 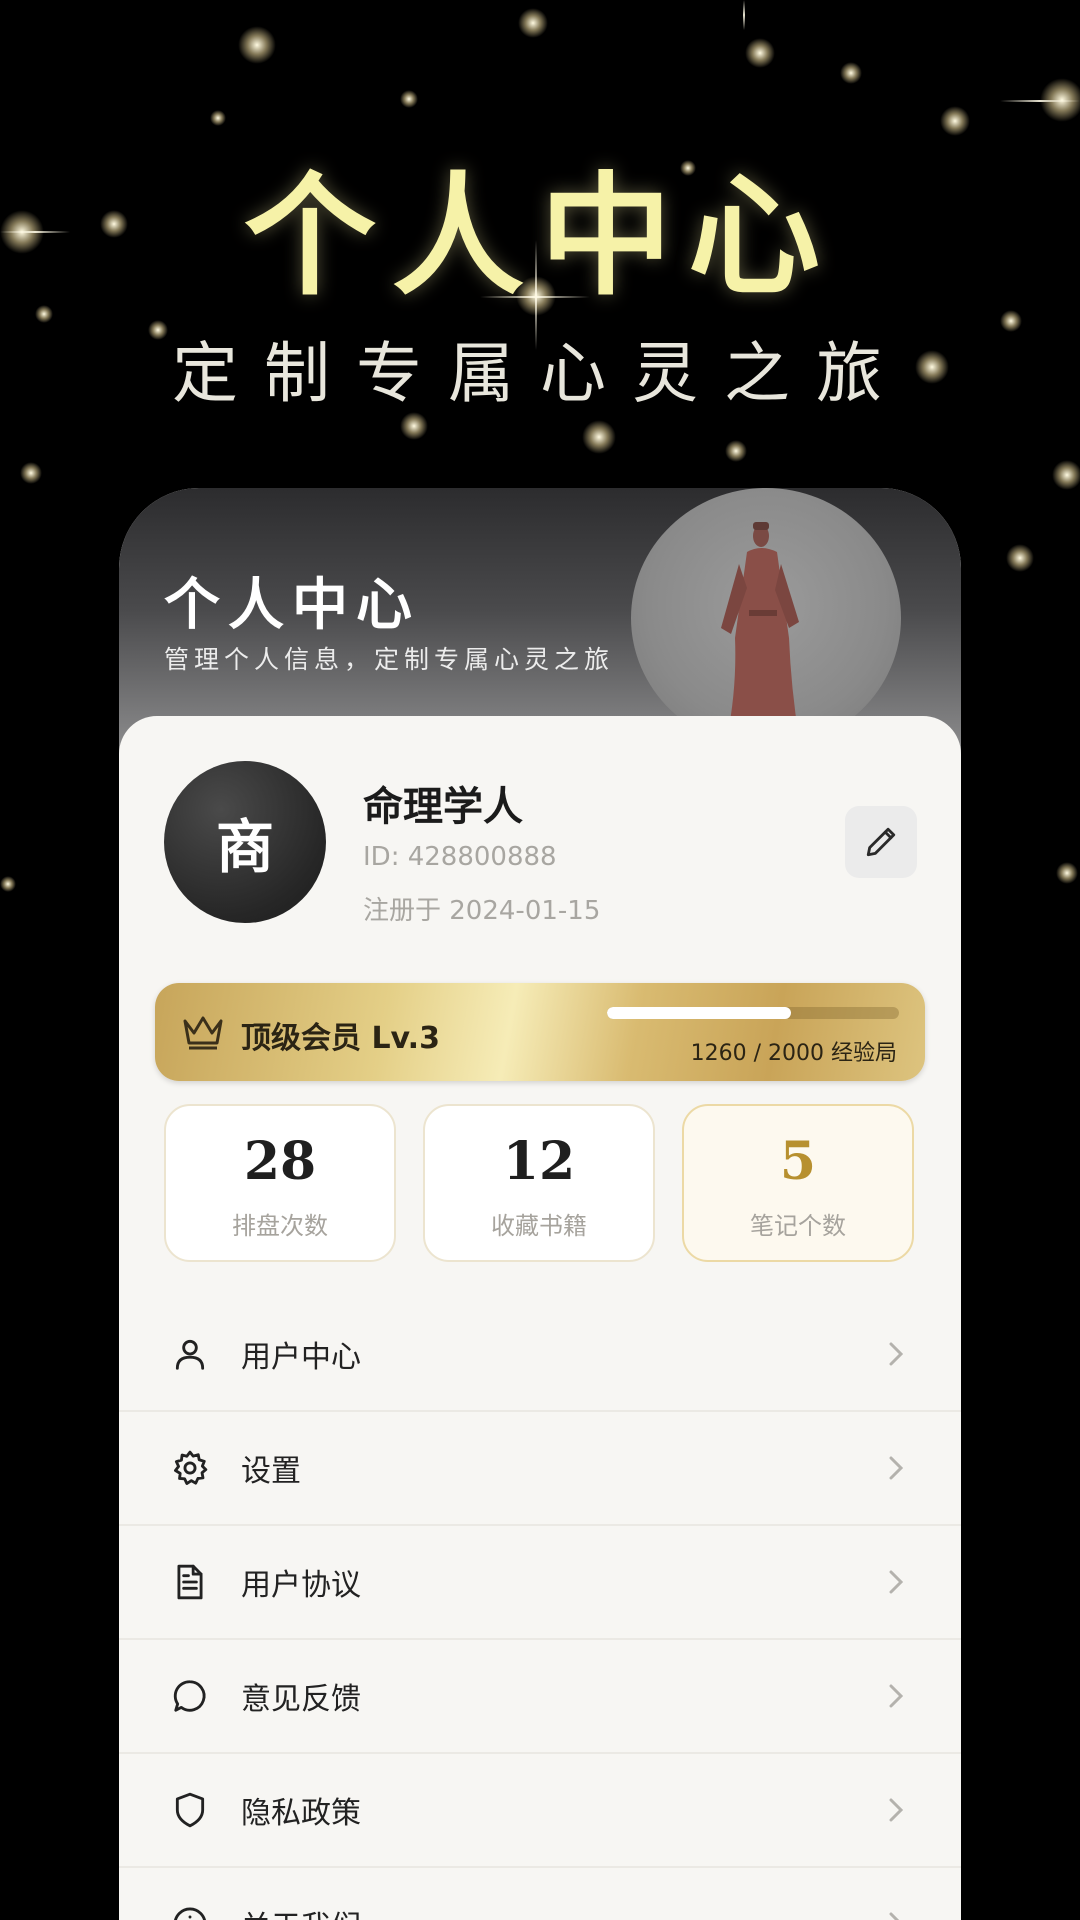 I want to click on avatar-initial: 商, so click(x=244, y=847).